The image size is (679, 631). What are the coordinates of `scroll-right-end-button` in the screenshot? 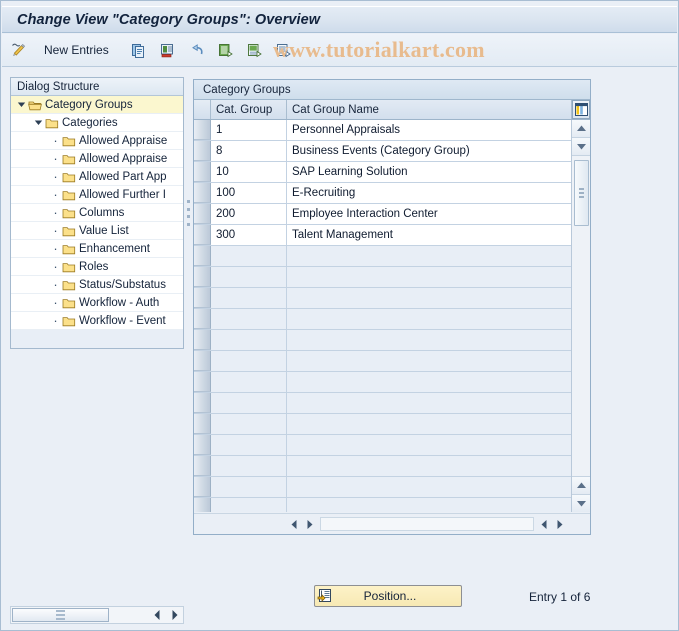 It's located at (559, 524).